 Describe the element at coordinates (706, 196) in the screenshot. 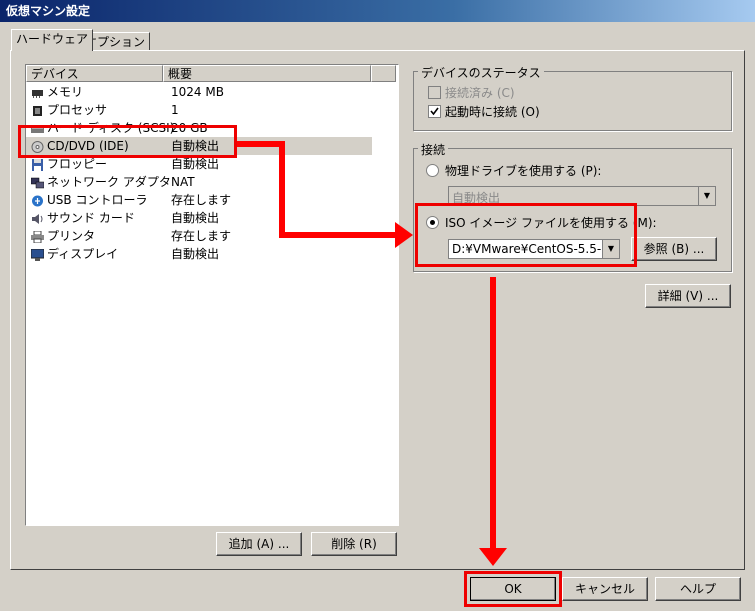

I see `chevron-down-icon: ▼` at that location.